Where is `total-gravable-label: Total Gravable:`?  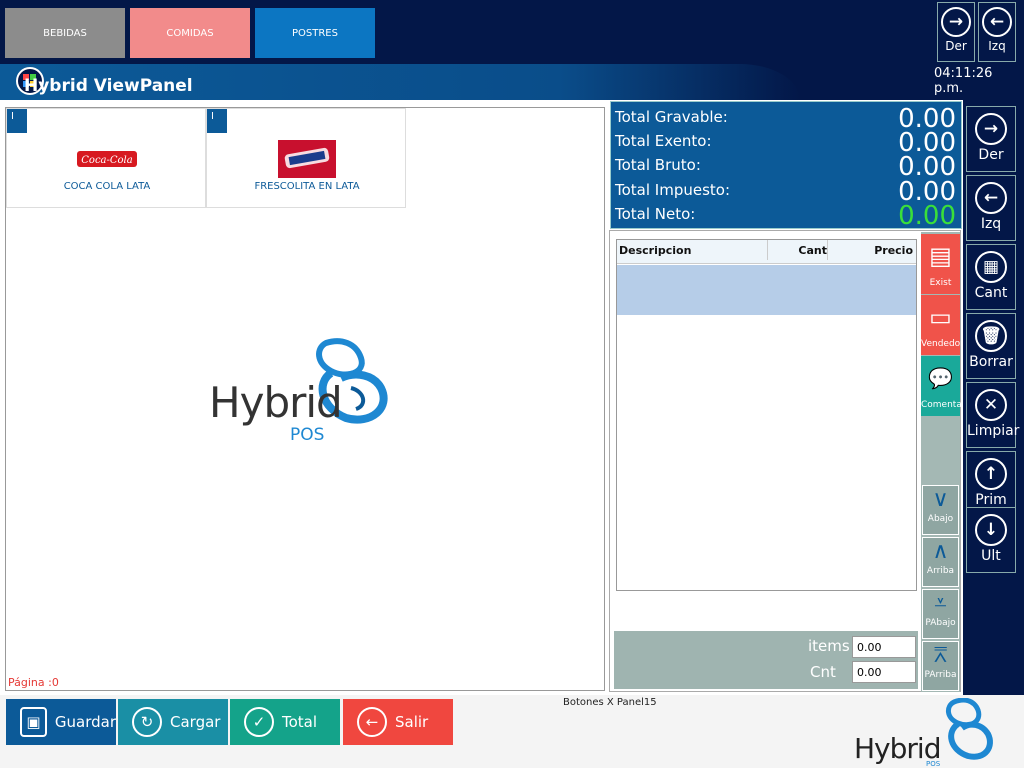 total-gravable-label: Total Gravable: is located at coordinates (671, 117).